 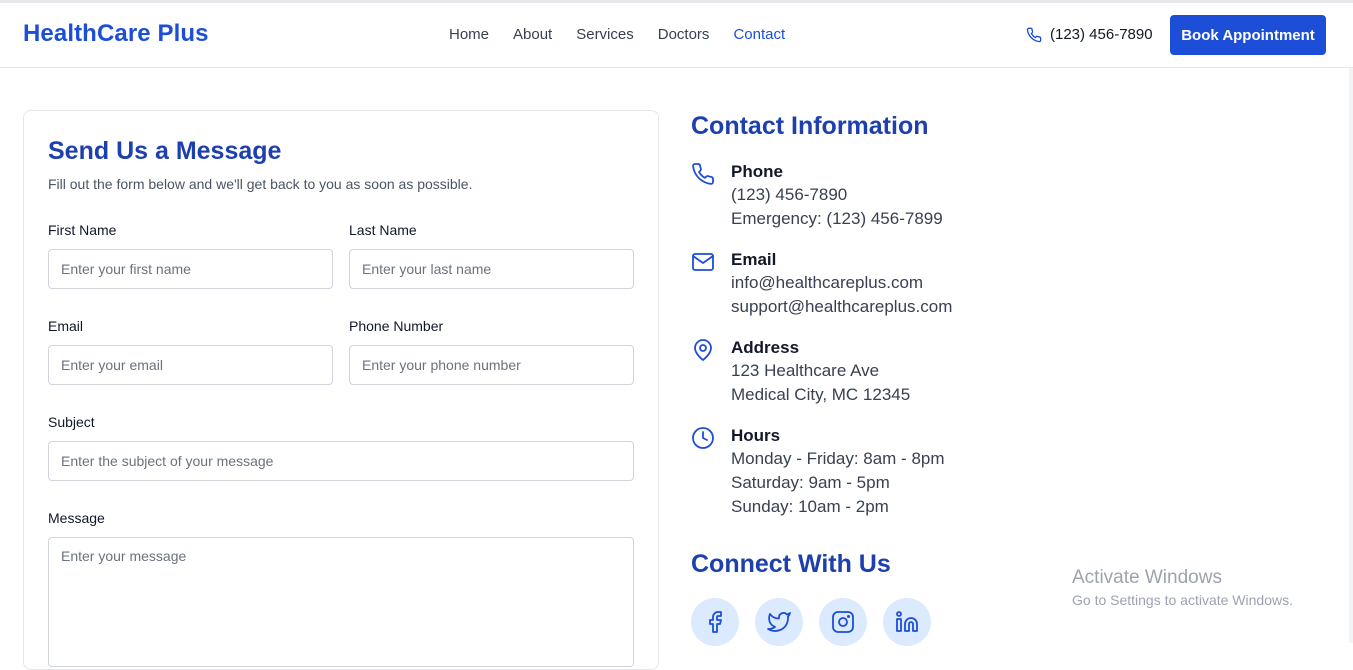 I want to click on address-line-2: Medical City, MC 12345, so click(x=821, y=394).